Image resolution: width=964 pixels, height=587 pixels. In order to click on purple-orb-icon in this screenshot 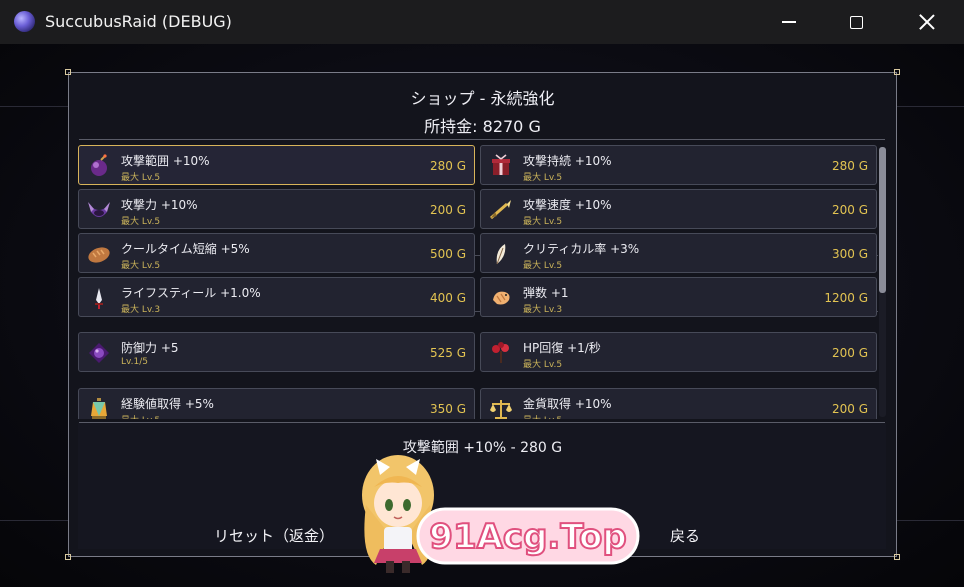, I will do `click(99, 353)`.